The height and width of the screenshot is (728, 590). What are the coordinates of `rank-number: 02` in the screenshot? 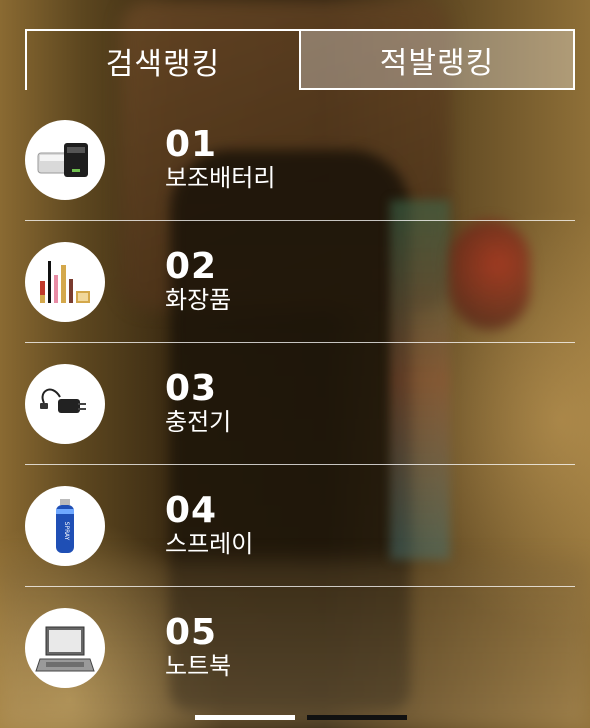 It's located at (191, 266).